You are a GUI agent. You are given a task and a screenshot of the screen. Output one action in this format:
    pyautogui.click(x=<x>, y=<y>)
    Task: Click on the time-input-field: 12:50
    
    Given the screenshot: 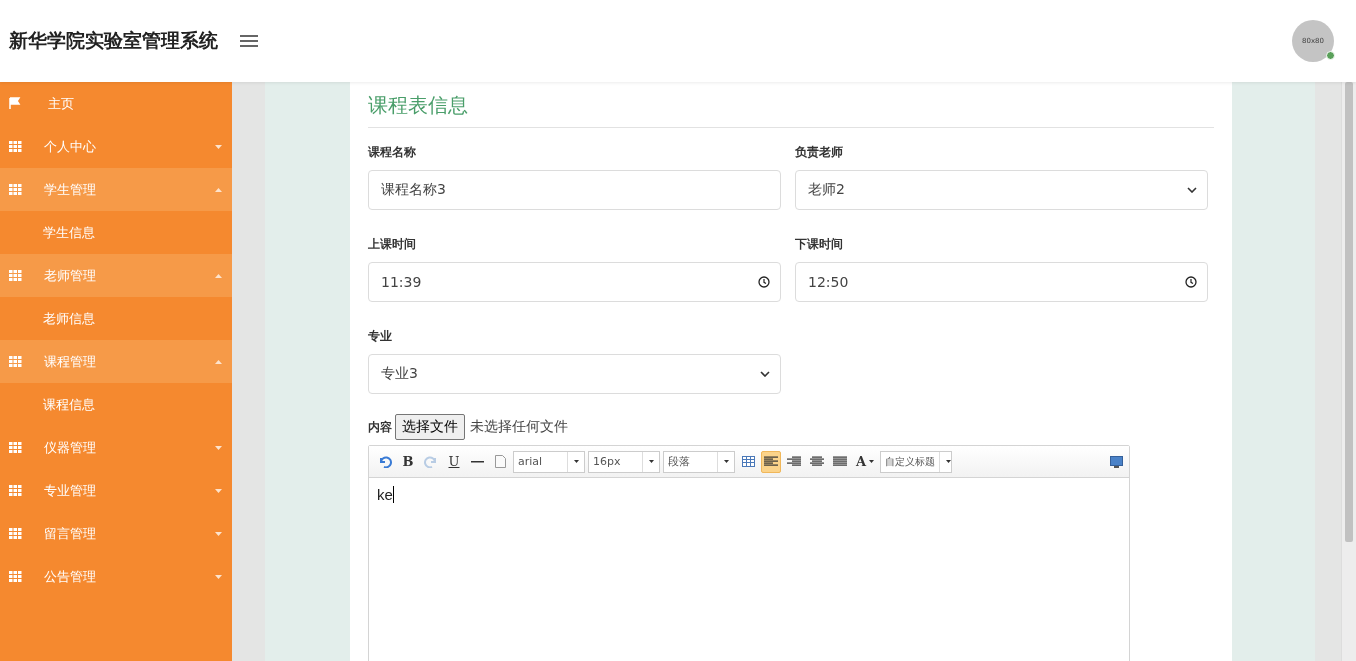 What is the action you would take?
    pyautogui.click(x=1001, y=282)
    